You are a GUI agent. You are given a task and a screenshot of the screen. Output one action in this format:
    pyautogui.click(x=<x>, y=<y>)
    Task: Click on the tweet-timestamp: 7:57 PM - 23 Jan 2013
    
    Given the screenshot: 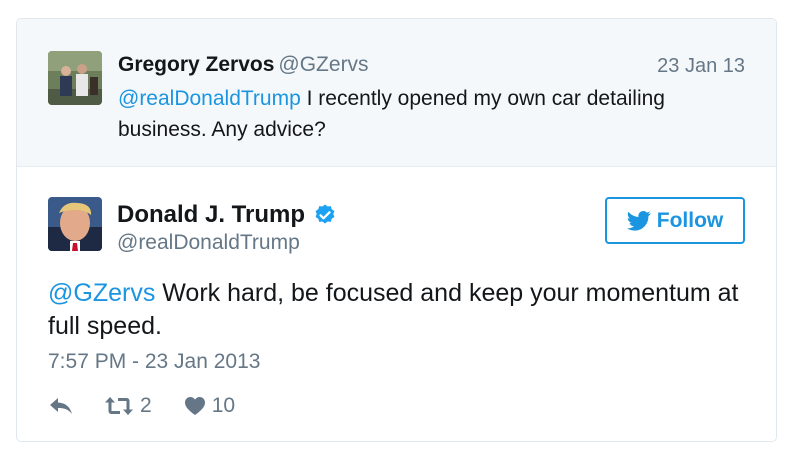 What is the action you would take?
    pyautogui.click(x=154, y=362)
    